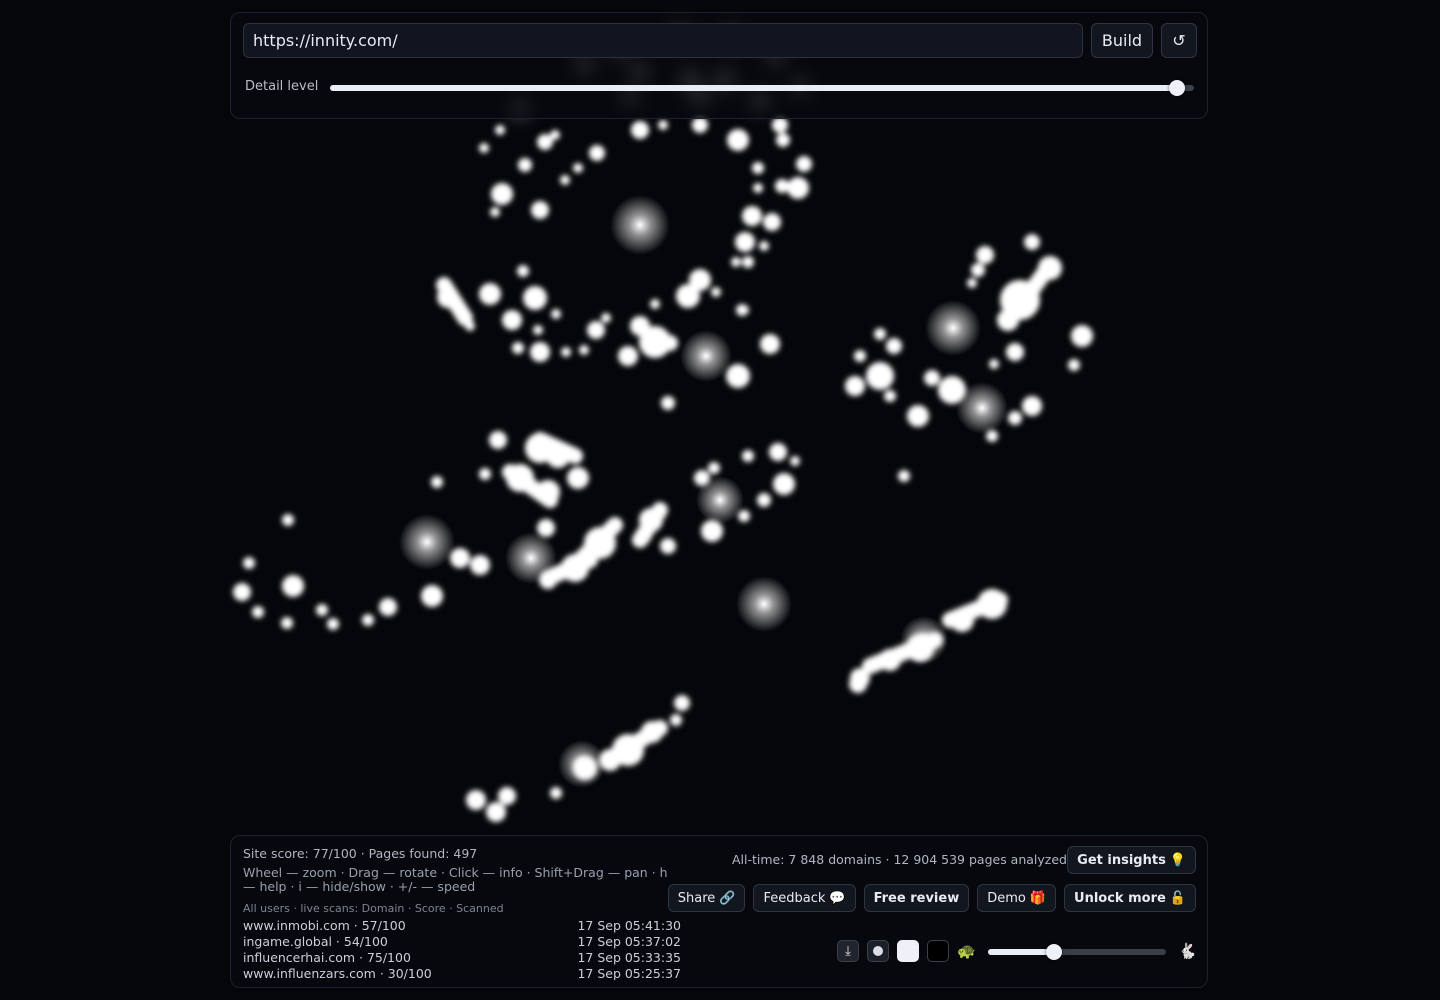 Image resolution: width=1440 pixels, height=1000 pixels. Describe the element at coordinates (762, 88) in the screenshot. I see `detail-level-slider` at that location.